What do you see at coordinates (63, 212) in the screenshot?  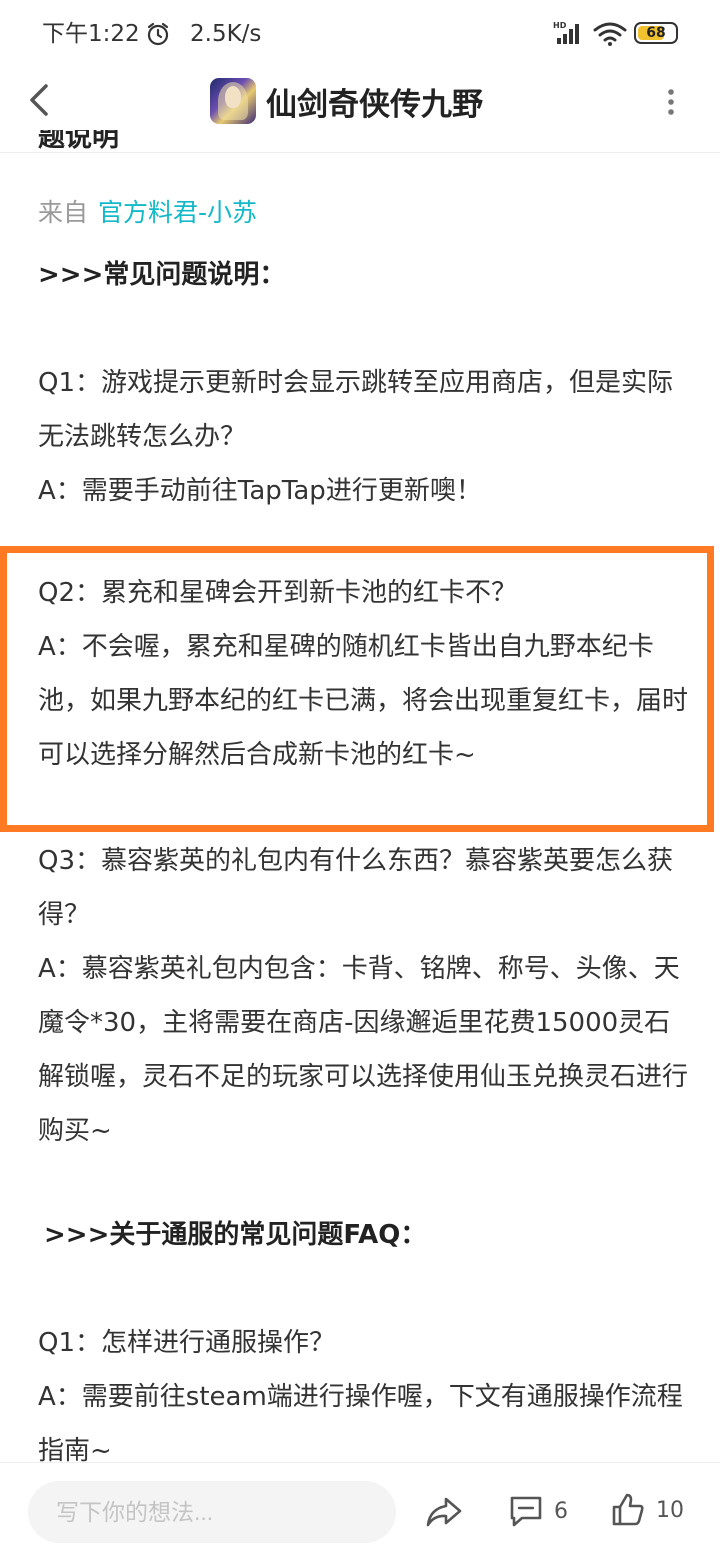 I see `source-prefix: 来自` at bounding box center [63, 212].